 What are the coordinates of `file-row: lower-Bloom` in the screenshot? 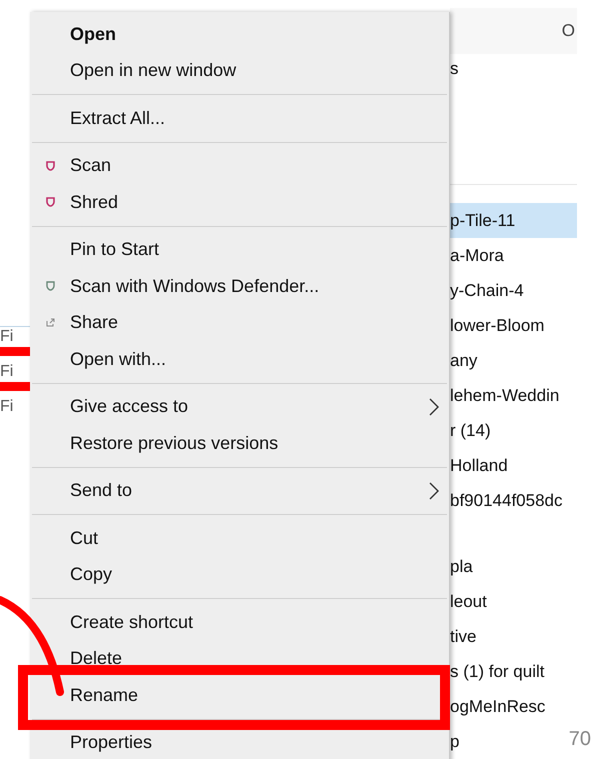 It's located at (513, 326).